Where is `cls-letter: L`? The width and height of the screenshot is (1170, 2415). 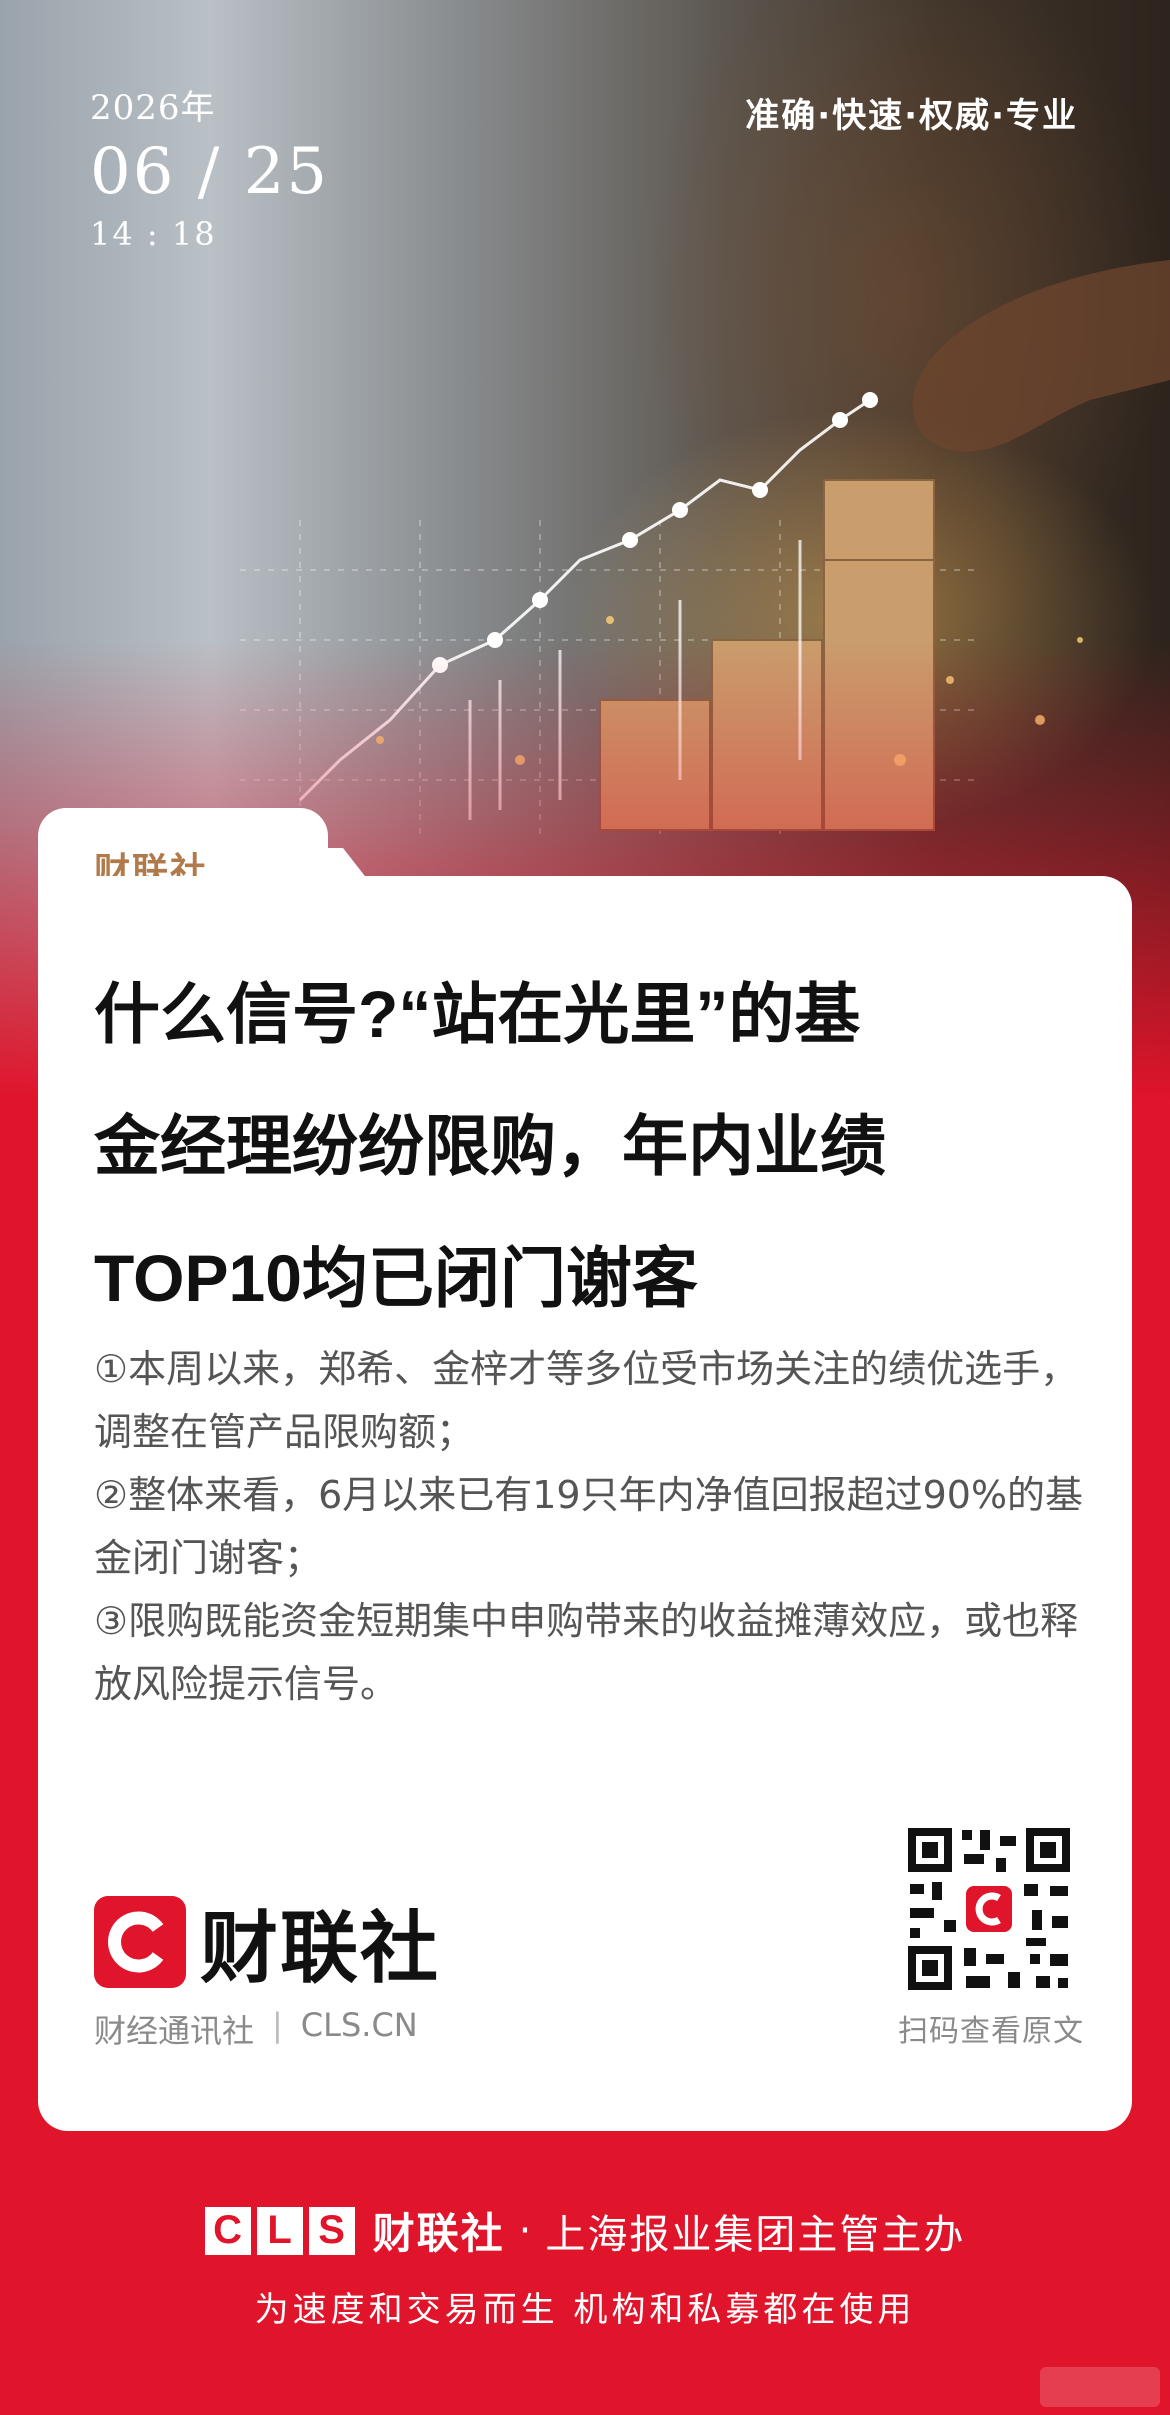
cls-letter: L is located at coordinates (279, 2230).